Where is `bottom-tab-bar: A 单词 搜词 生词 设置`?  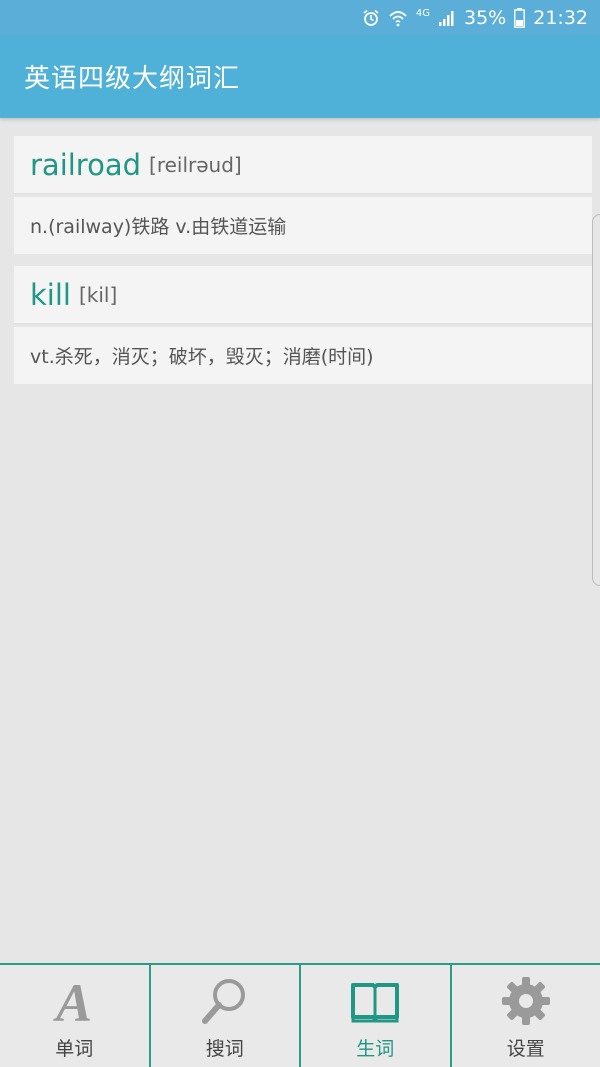
bottom-tab-bar: A 单词 搜词 生词 设置 is located at coordinates (300, 1015).